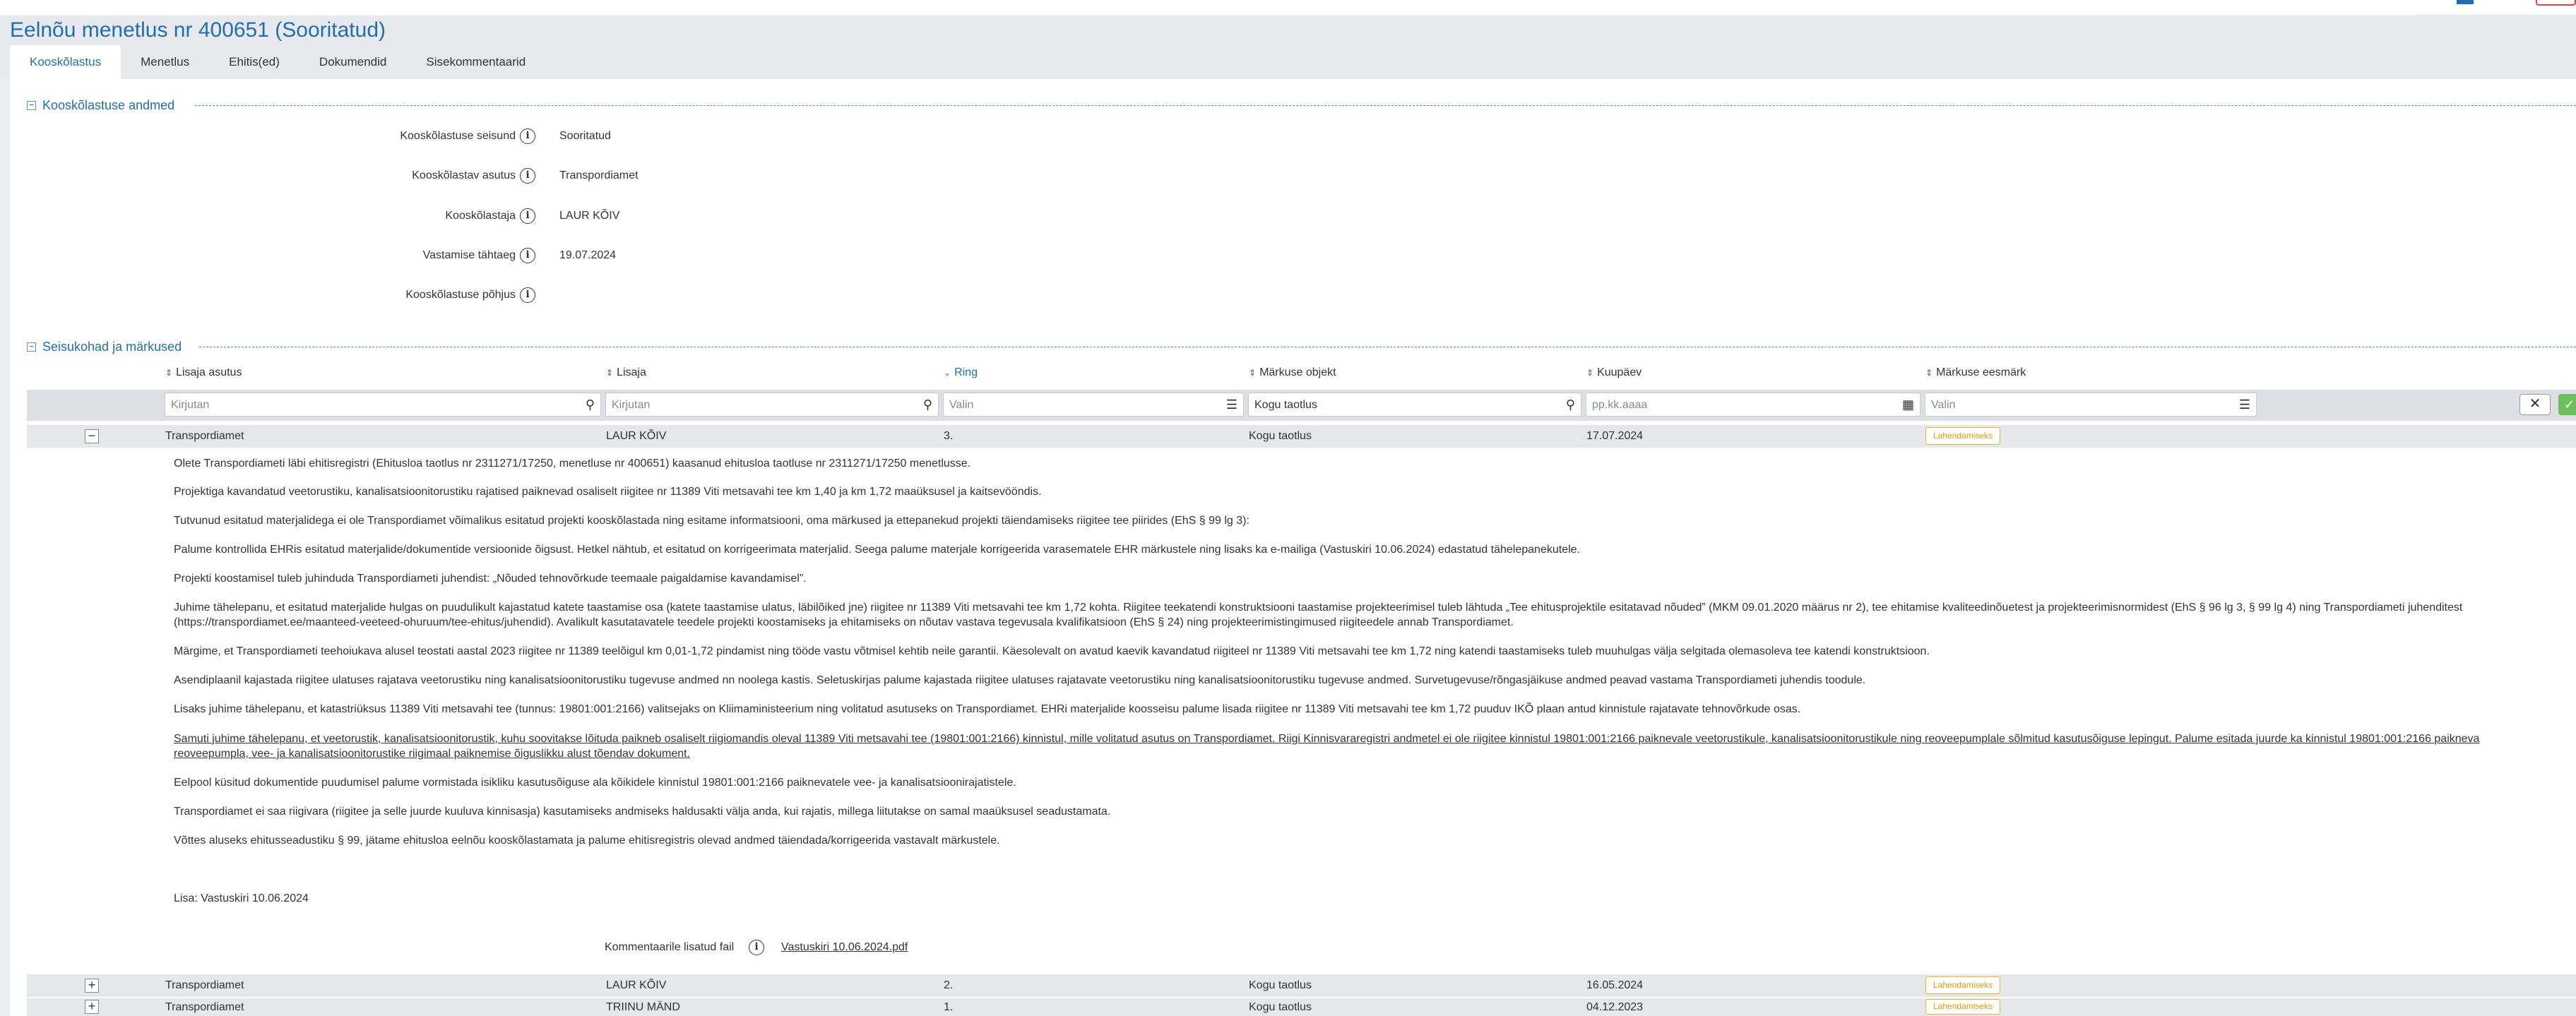 This screenshot has height=1016, width=2576. What do you see at coordinates (1285, 405) in the screenshot?
I see `filter-value: Kogu taotlus` at bounding box center [1285, 405].